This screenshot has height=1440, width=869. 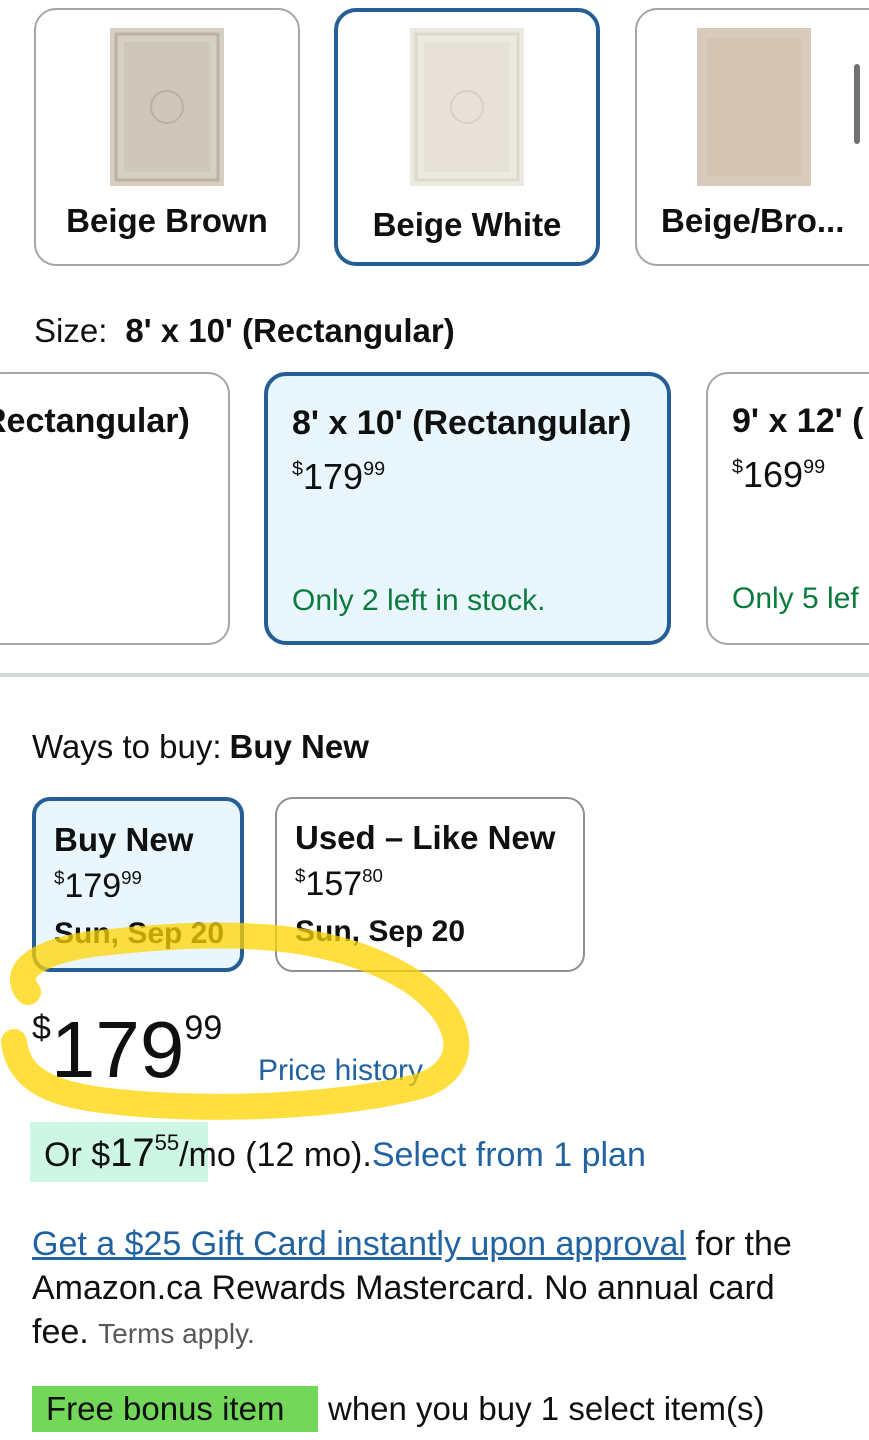 What do you see at coordinates (339, 884) in the screenshot?
I see `buy-option-price: $15780` at bounding box center [339, 884].